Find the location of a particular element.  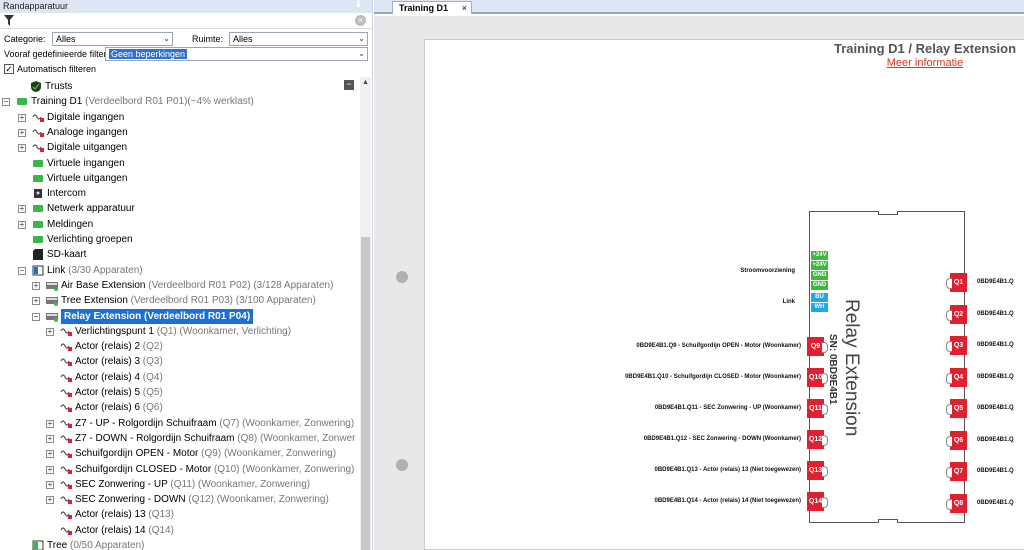

tree-node: Actor (relais) 5 (Q5) is located at coordinates (180, 392).